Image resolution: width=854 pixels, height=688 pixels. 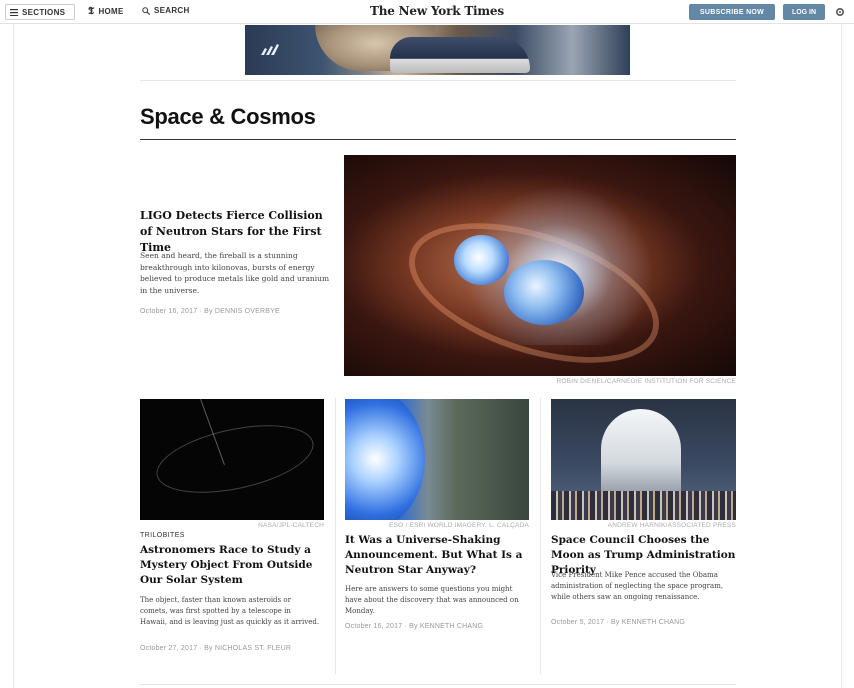 What do you see at coordinates (671, 525) in the screenshot?
I see `image-credit: ANDREW HARNIK/ASSOCIATED PRESS` at bounding box center [671, 525].